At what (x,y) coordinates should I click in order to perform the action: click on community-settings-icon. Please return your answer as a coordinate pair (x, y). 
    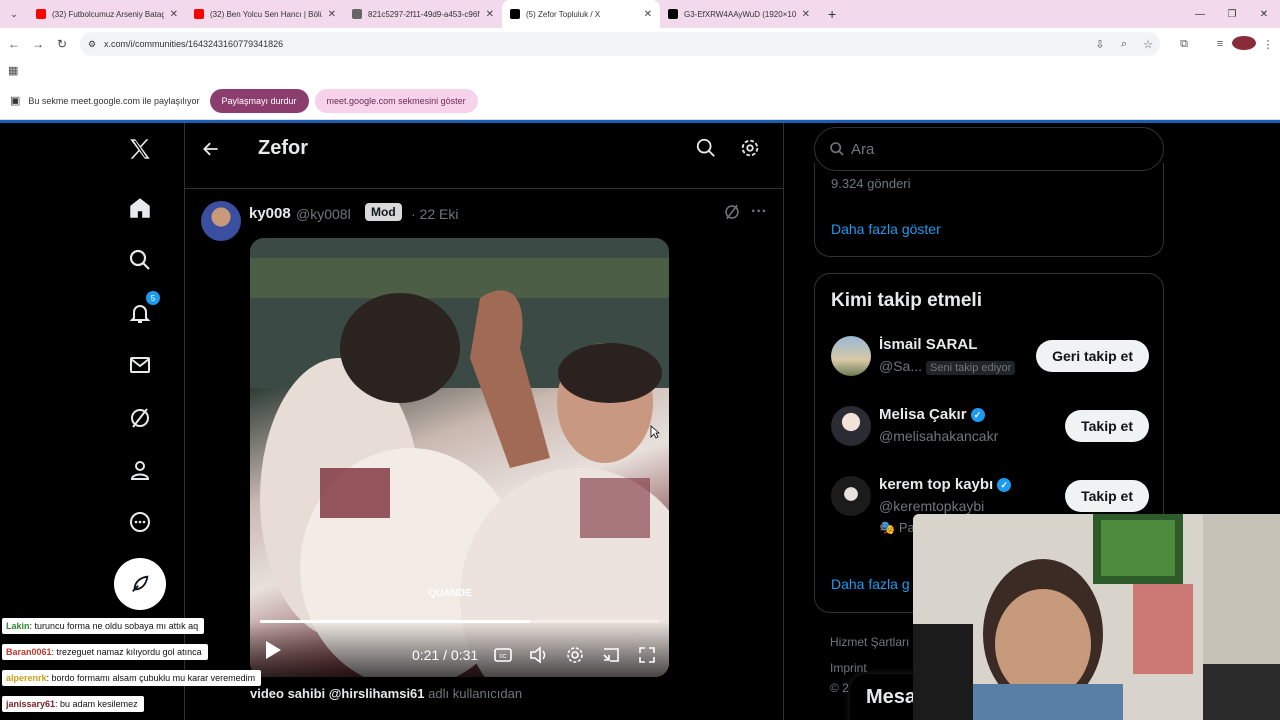
    Looking at the image, I should click on (750, 150).